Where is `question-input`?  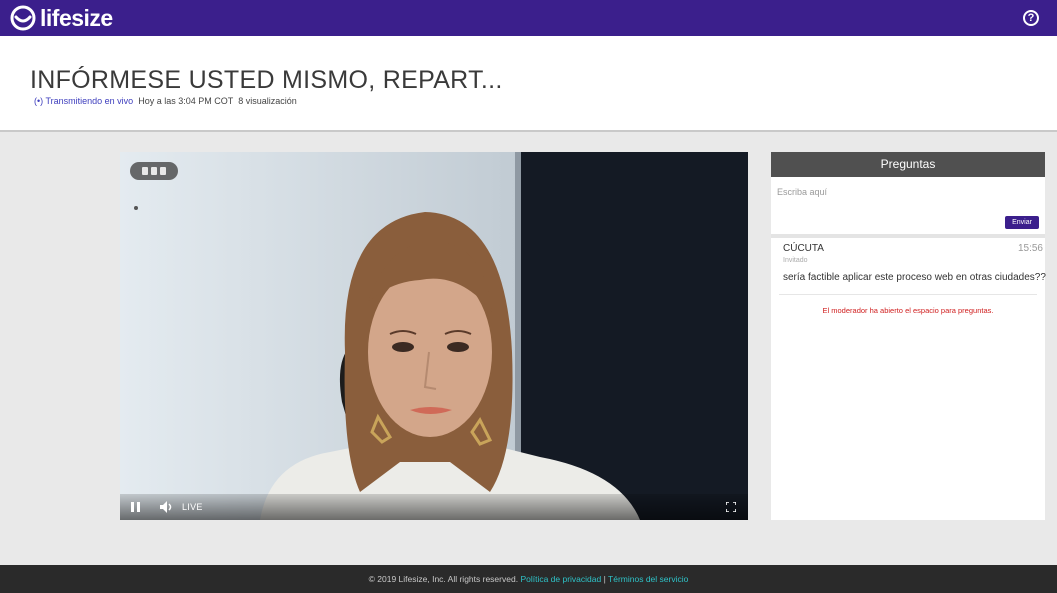
question-input is located at coordinates (907, 192).